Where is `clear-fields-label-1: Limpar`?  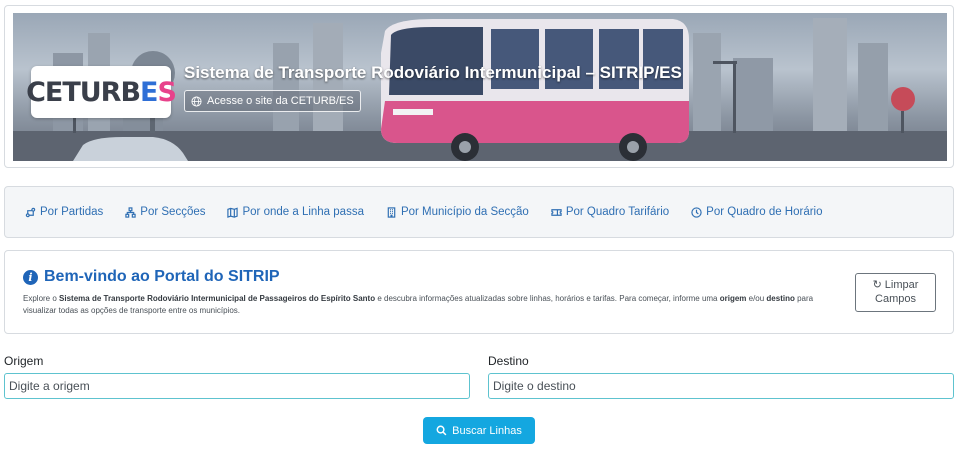
clear-fields-label-1: Limpar is located at coordinates (901, 285).